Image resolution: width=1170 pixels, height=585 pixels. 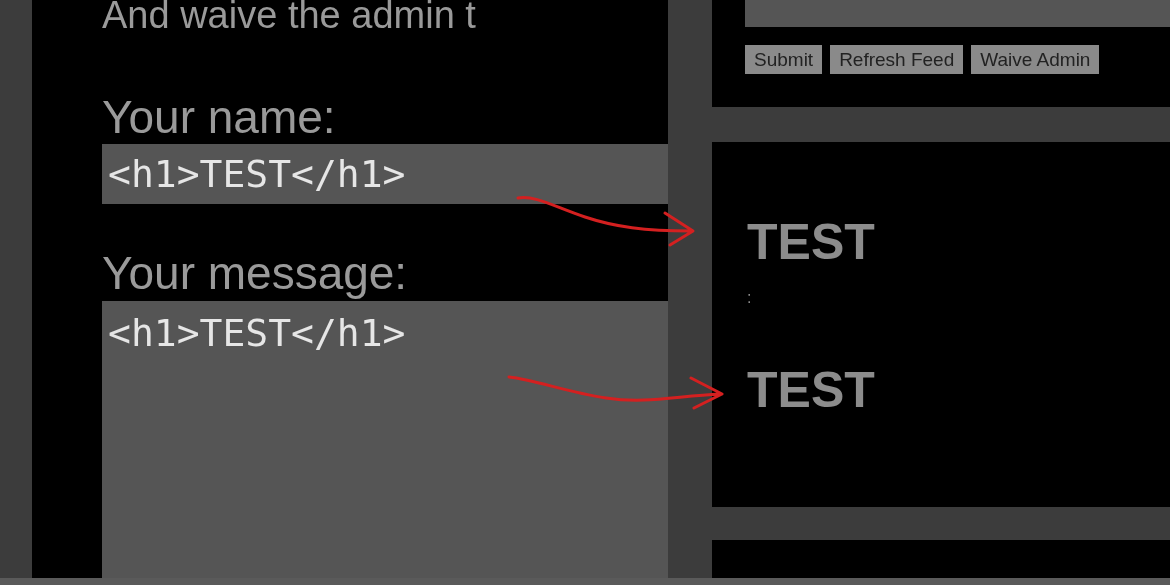 I want to click on field-label: Your message:, so click(x=255, y=273).